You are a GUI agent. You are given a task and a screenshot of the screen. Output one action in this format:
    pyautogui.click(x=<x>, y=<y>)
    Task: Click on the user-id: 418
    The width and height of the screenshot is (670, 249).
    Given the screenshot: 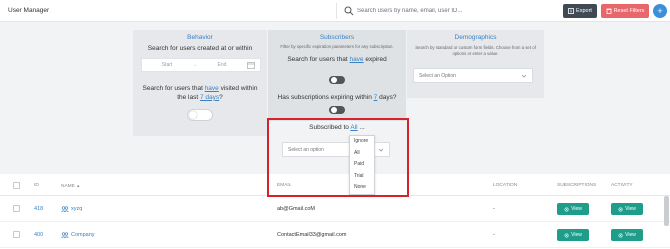 What is the action you would take?
    pyautogui.click(x=38, y=209)
    